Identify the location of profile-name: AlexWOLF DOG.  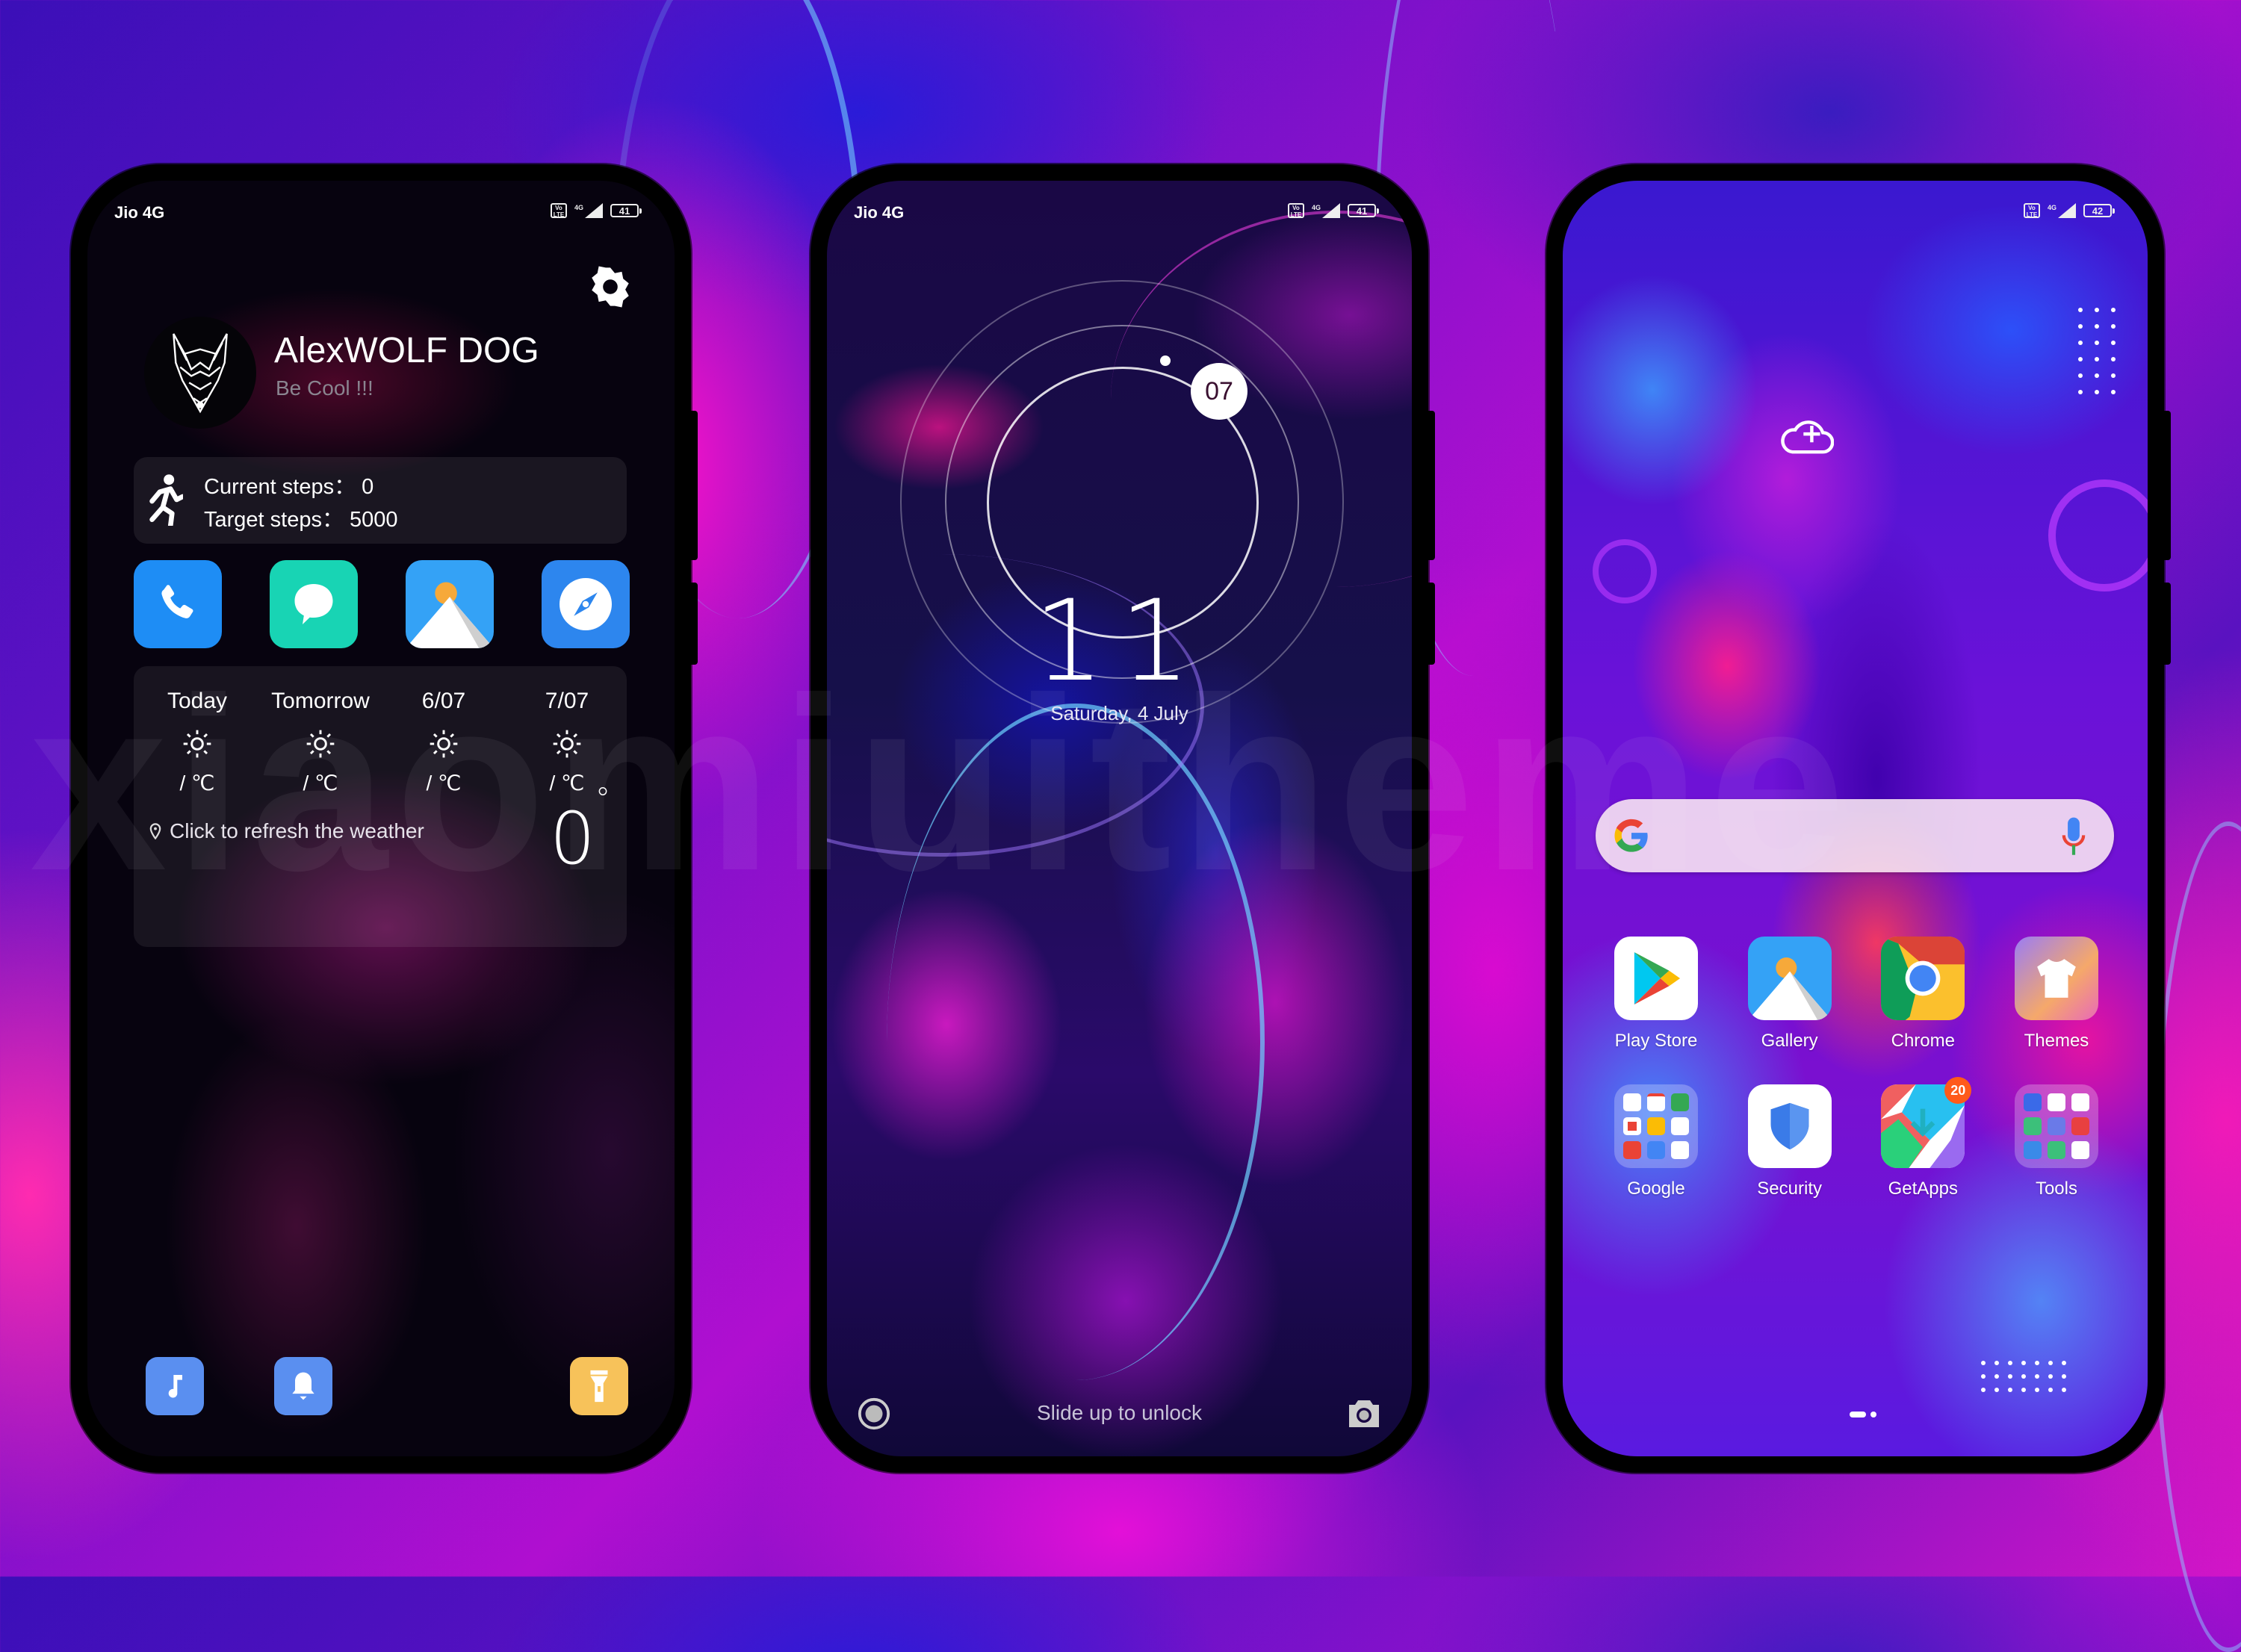
(406, 350).